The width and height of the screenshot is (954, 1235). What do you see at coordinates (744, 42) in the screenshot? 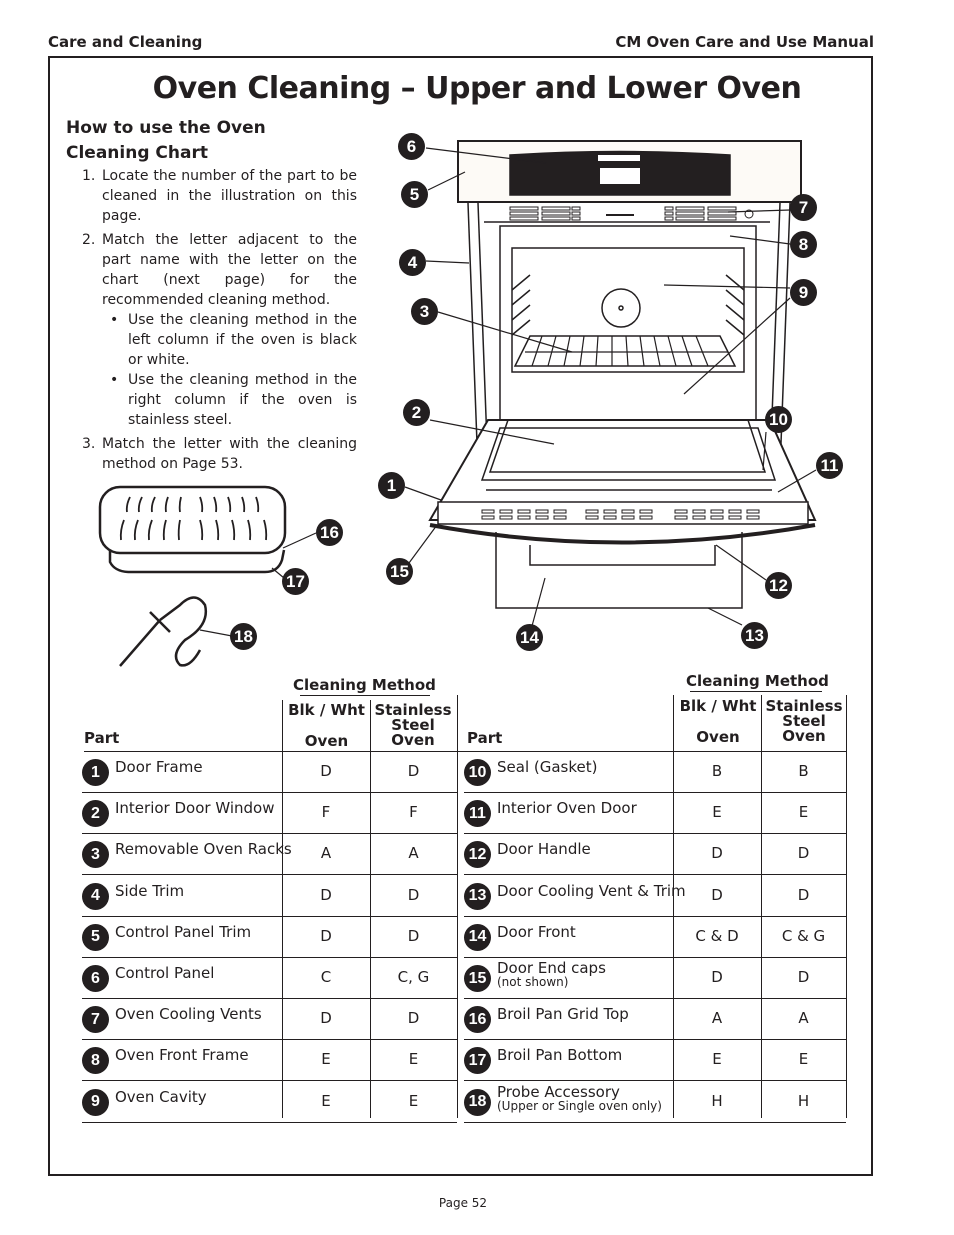
I see `manual-header: CM Oven Care and Use Manual` at bounding box center [744, 42].